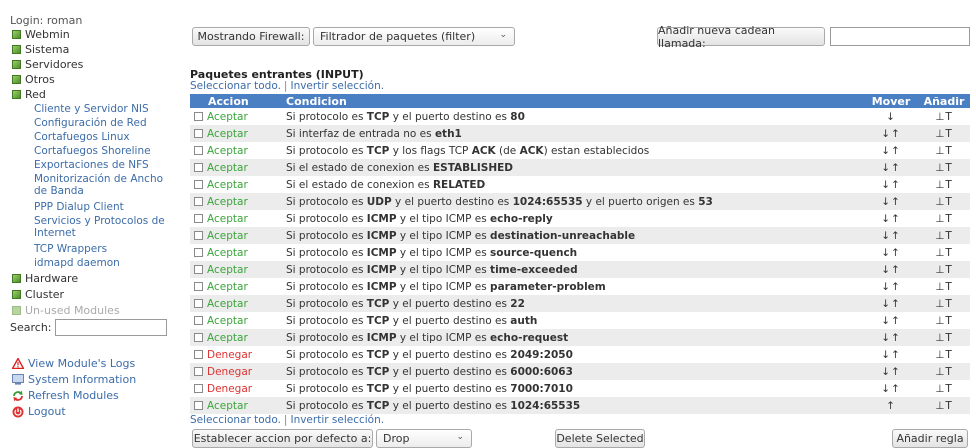 The width and height of the screenshot is (976, 448). What do you see at coordinates (337, 86) in the screenshot?
I see `invert-selection-link: Invertir selección.` at bounding box center [337, 86].